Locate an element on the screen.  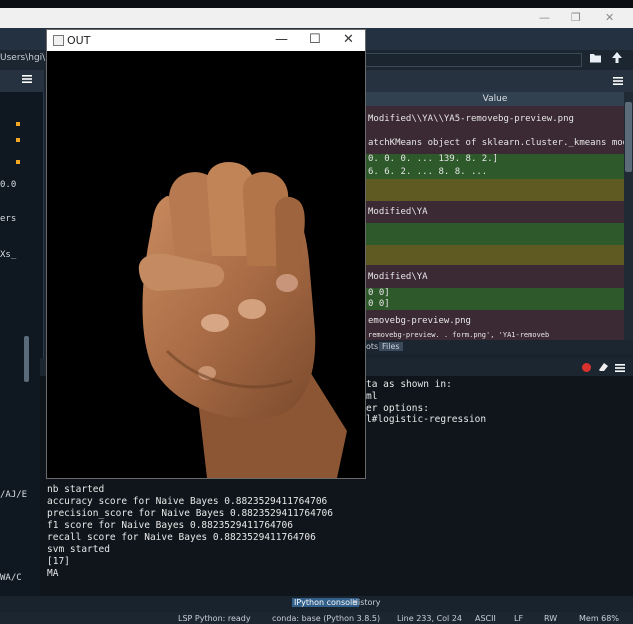
memory-status: Mem 68% is located at coordinates (599, 618).